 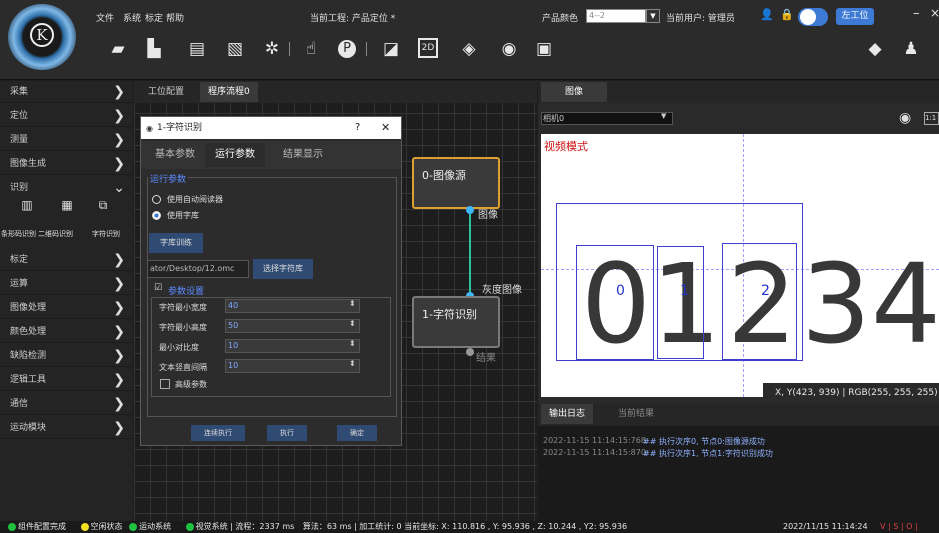 What do you see at coordinates (292, 326) in the screenshot?
I see `min-char-height-input: 50` at bounding box center [292, 326].